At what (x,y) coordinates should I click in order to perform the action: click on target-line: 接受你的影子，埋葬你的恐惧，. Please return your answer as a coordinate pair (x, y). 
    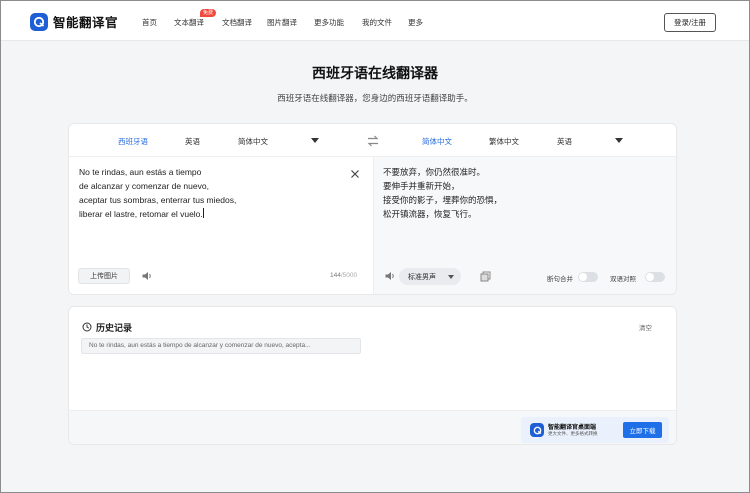
    Looking at the image, I should click on (443, 200).